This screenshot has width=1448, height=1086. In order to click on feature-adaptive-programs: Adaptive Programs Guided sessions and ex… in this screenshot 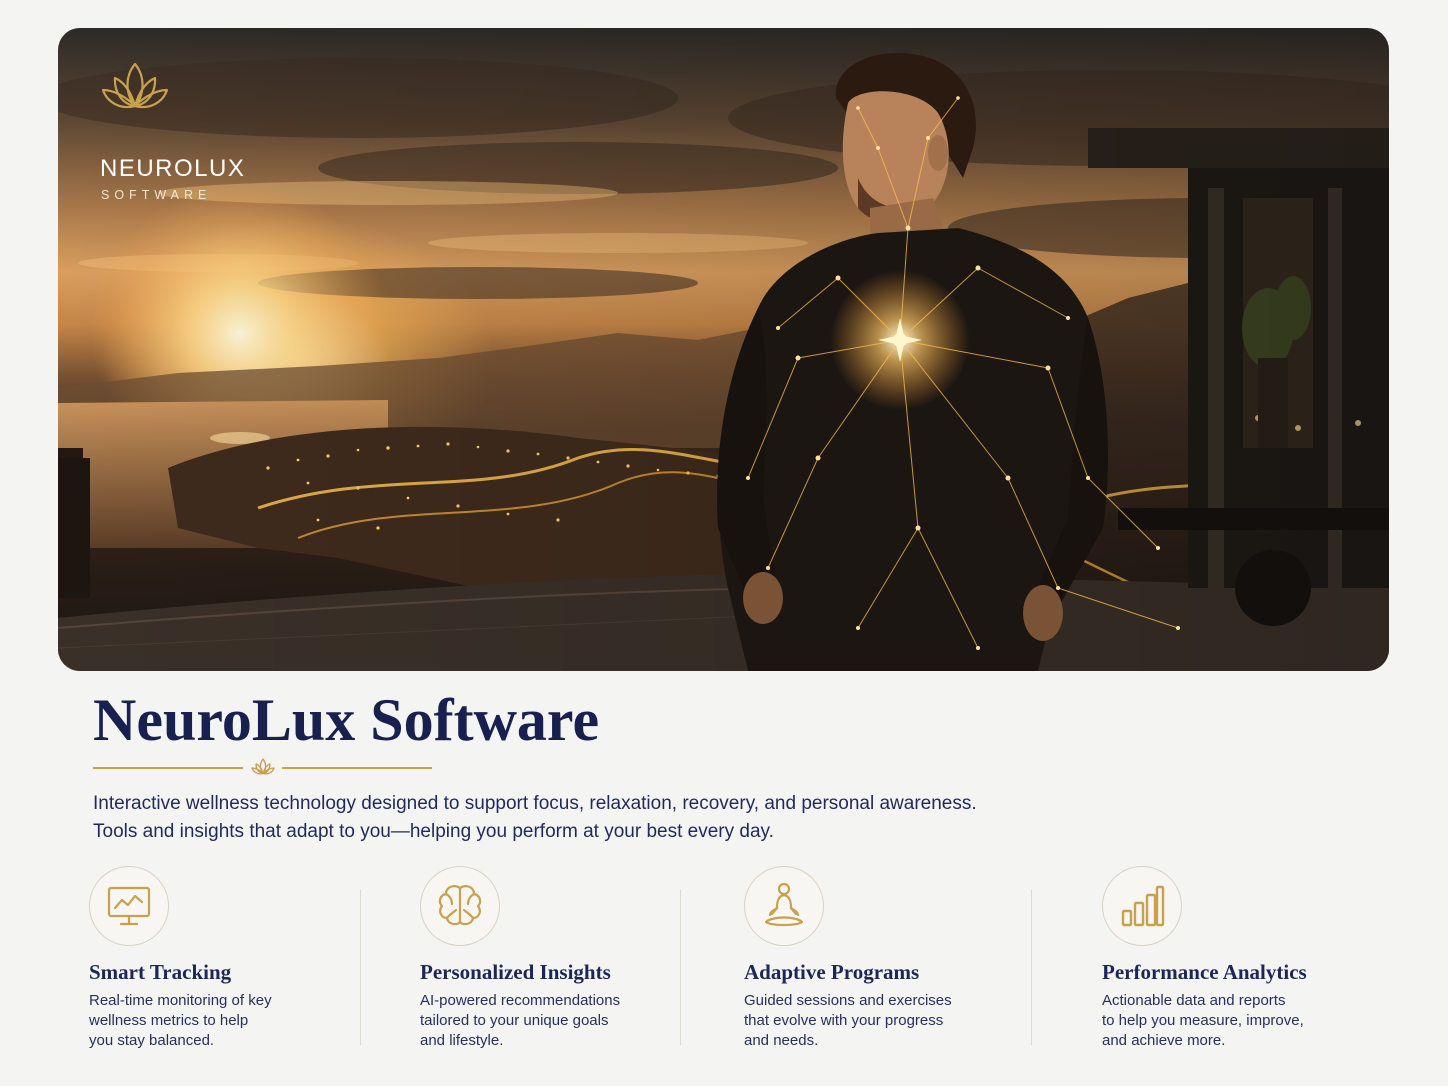, I will do `click(894, 958)`.